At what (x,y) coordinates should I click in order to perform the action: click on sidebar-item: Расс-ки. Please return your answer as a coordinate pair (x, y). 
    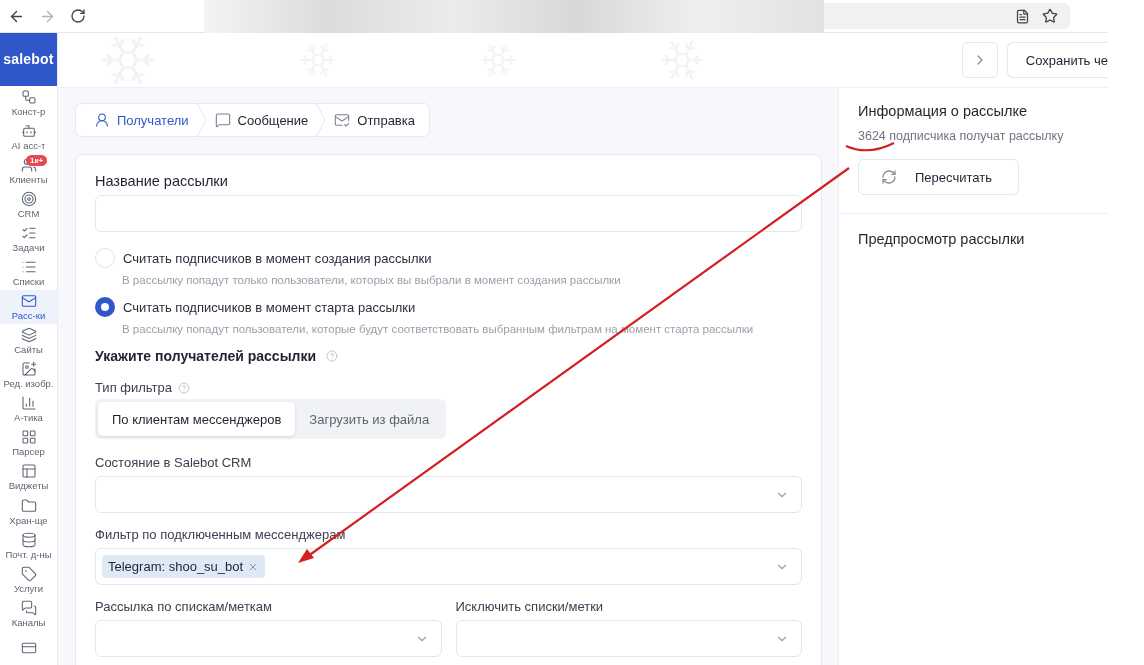
    Looking at the image, I should click on (28, 307).